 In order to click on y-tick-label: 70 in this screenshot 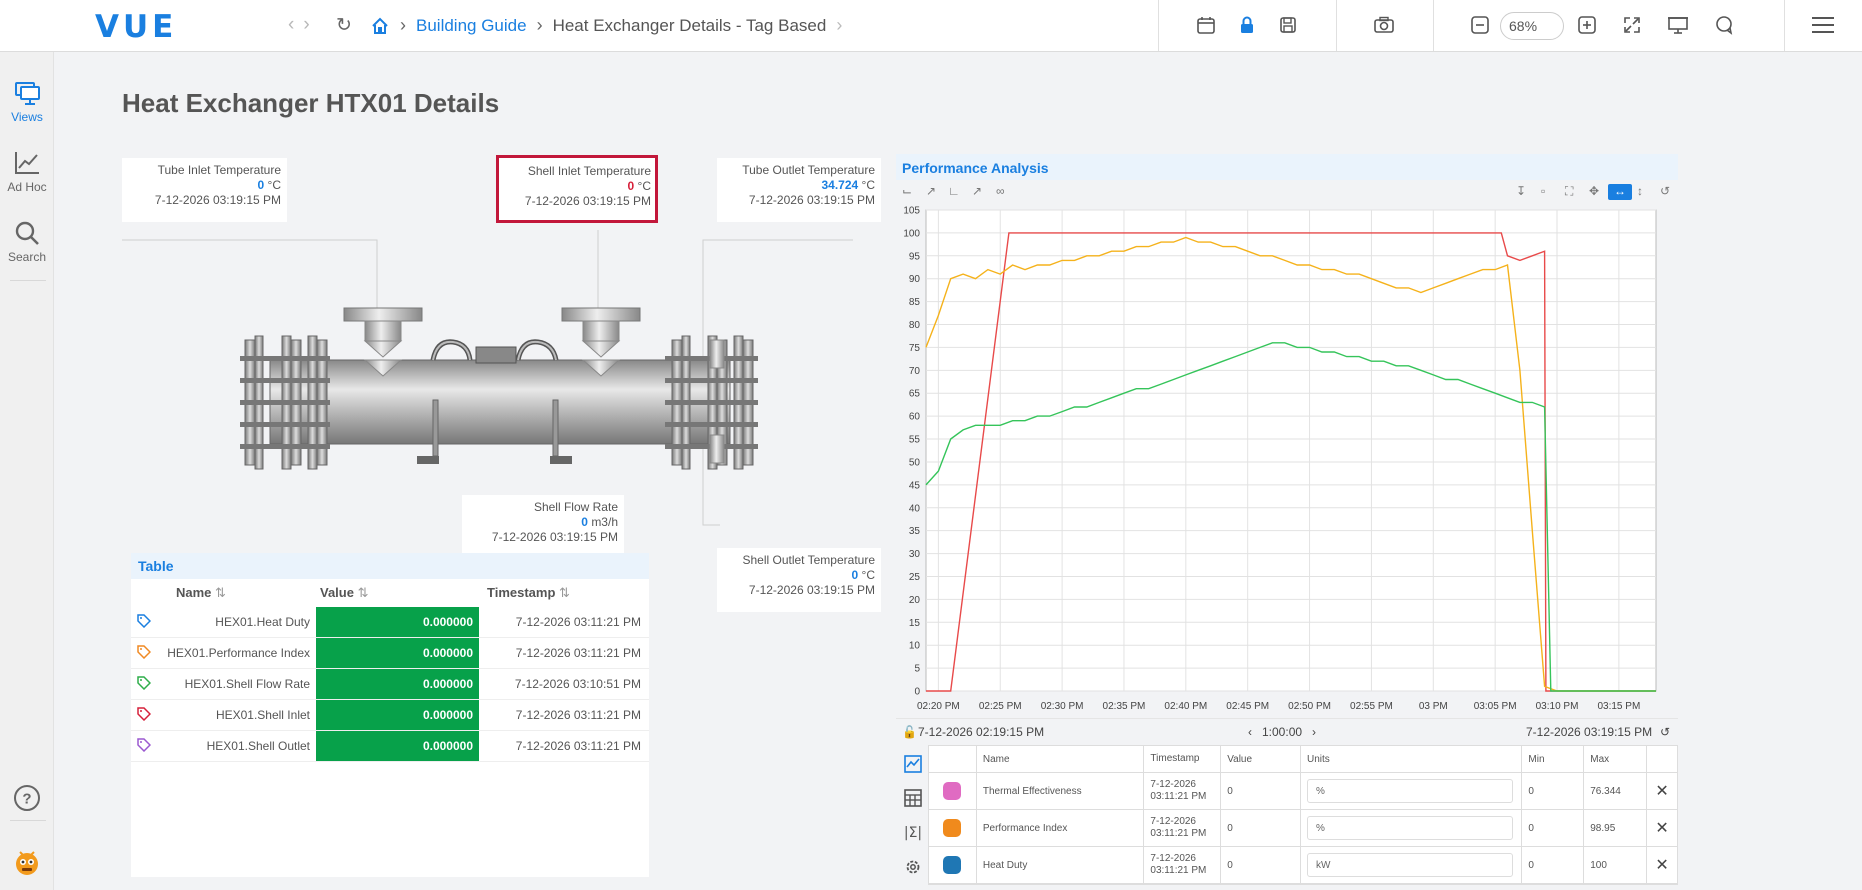, I will do `click(915, 371)`.